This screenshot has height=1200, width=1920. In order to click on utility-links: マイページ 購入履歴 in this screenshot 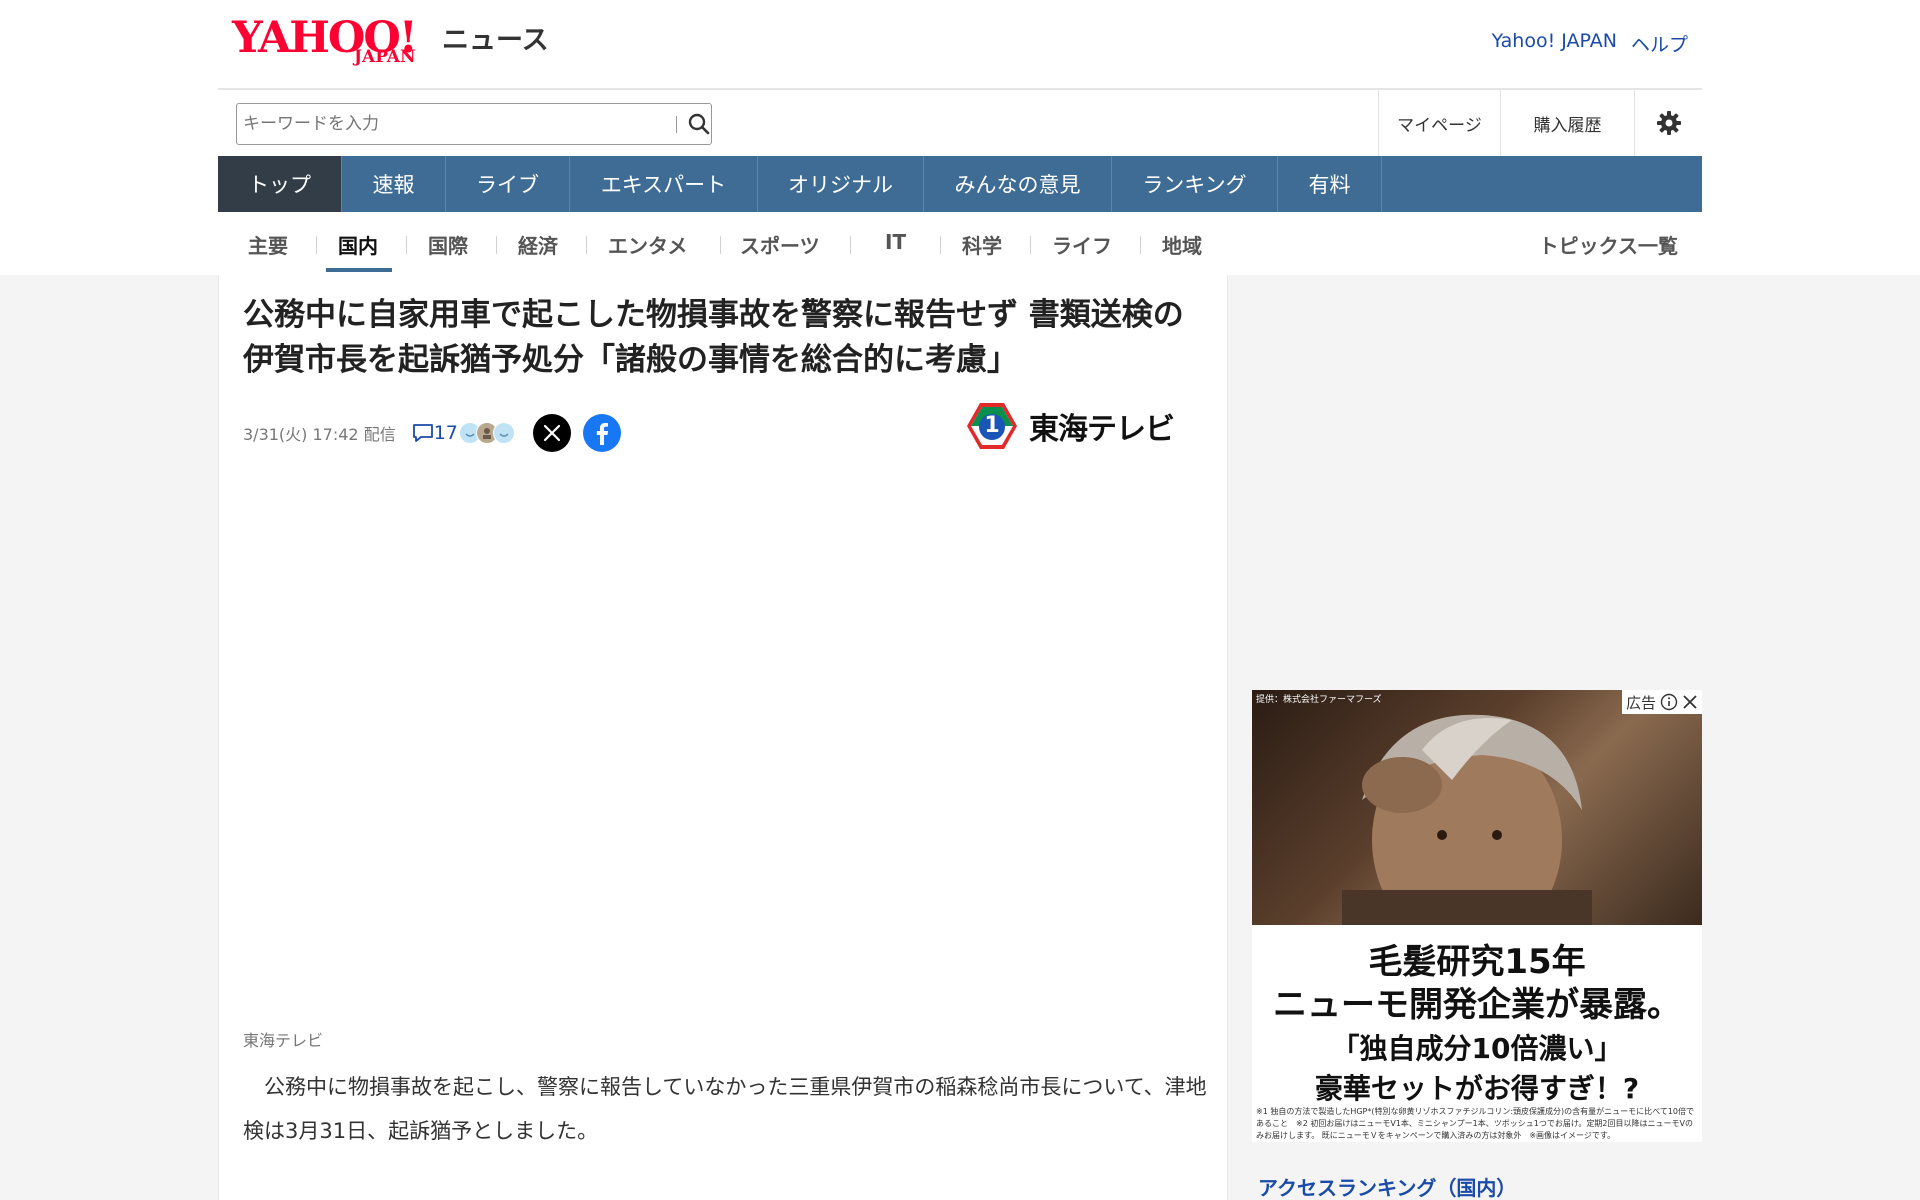, I will do `click(1540, 123)`.